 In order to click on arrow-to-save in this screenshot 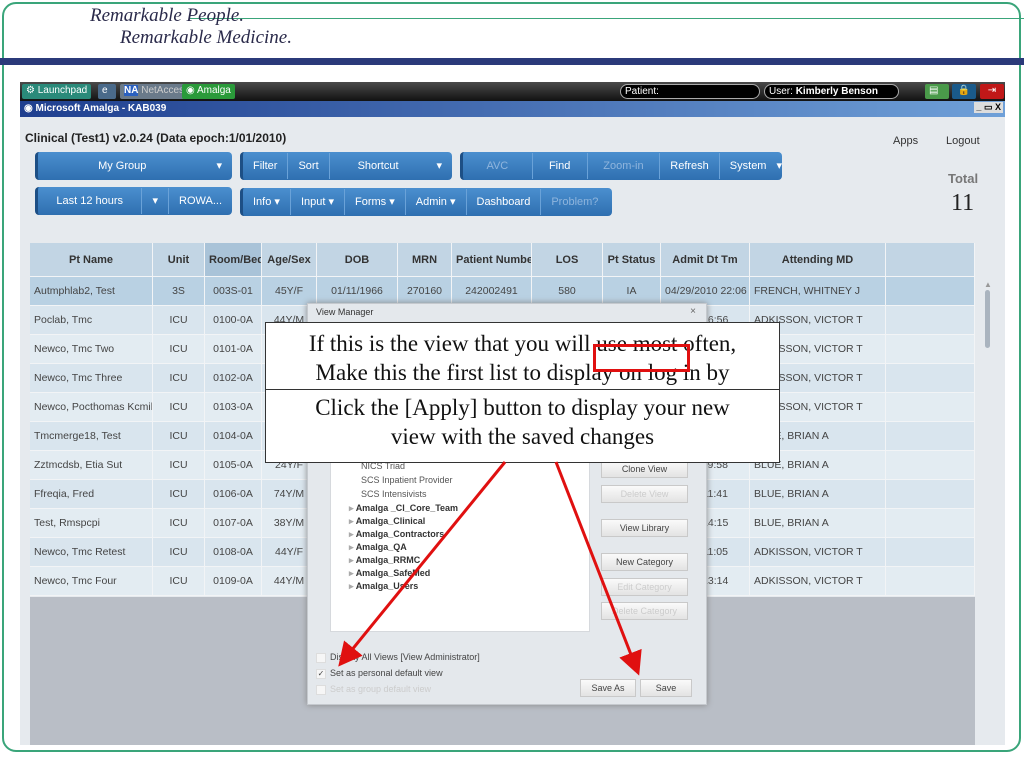, I will do `click(598, 568)`.